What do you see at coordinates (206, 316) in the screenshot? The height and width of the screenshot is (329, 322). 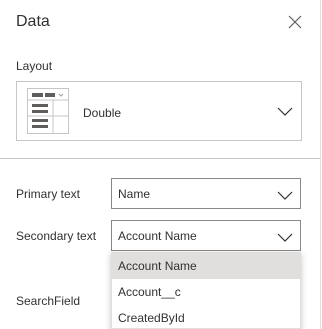 I see `dropdown-option: CreatedById` at bounding box center [206, 316].